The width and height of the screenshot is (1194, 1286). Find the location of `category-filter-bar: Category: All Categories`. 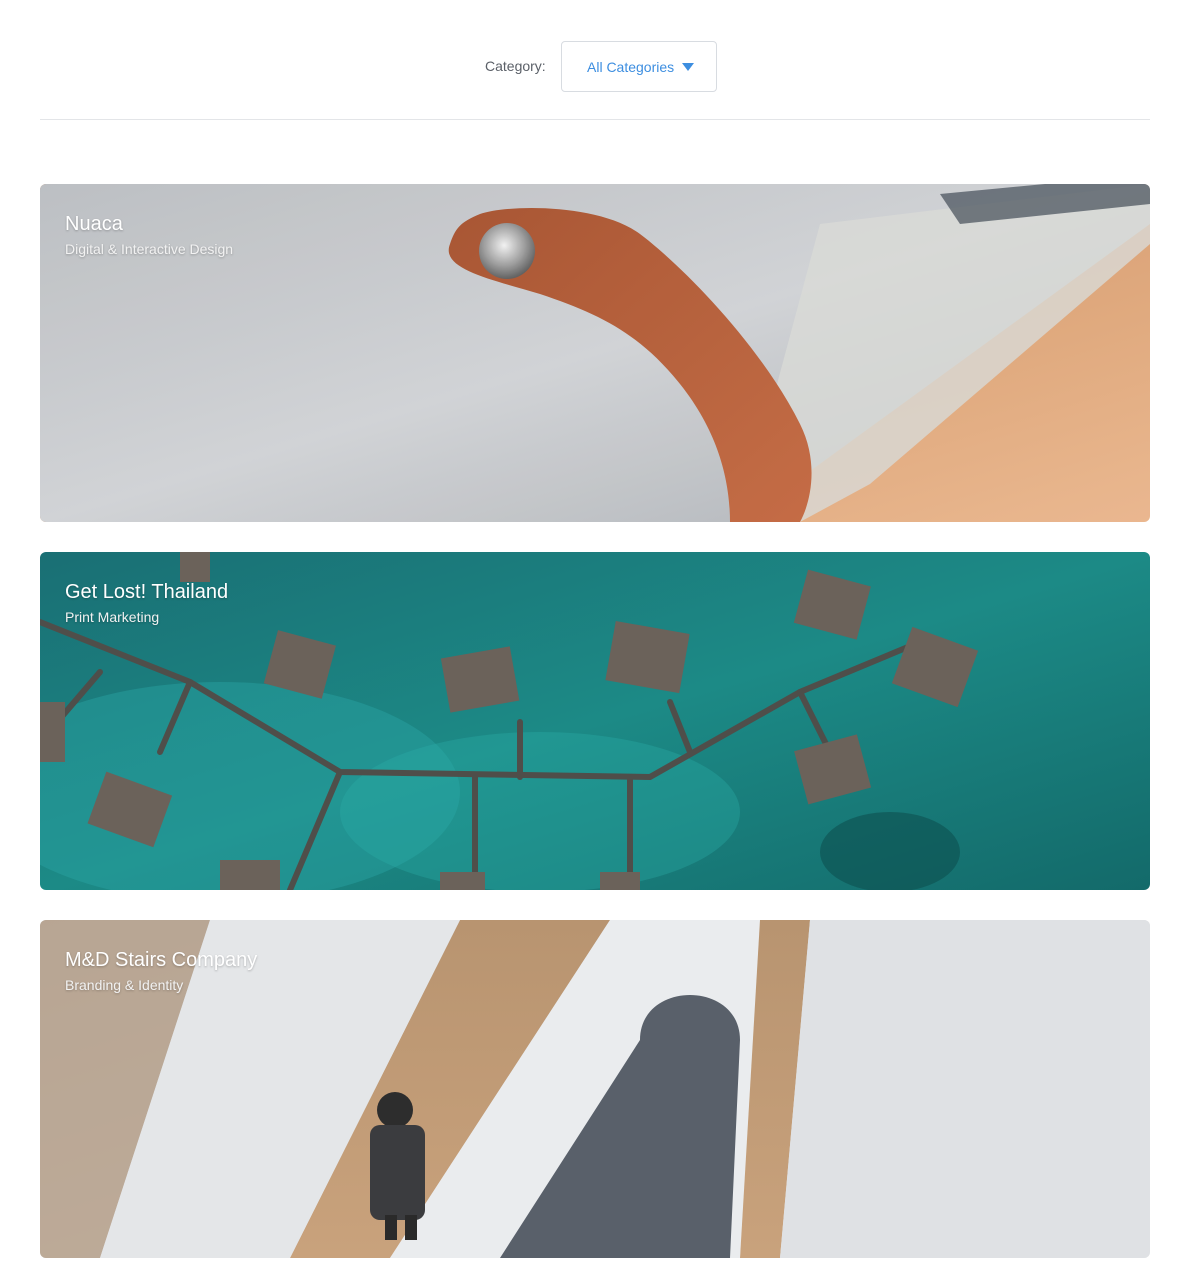

category-filter-bar: Category: All Categories is located at coordinates (595, 60).